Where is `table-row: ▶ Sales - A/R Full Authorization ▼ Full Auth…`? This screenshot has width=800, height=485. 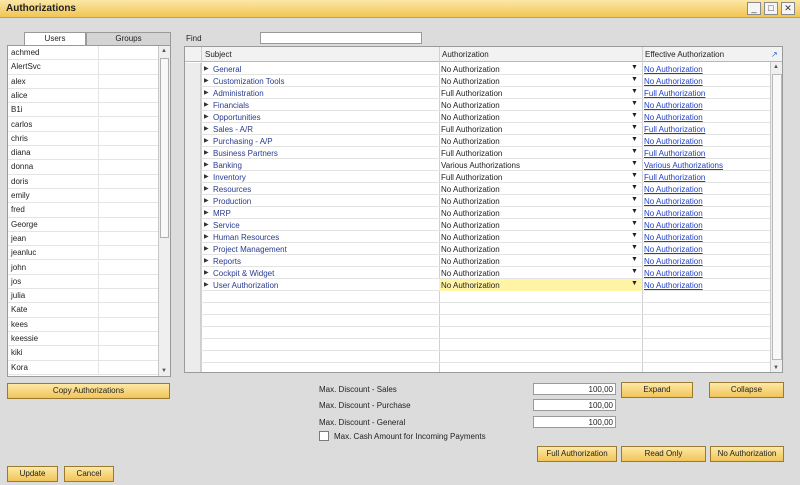 table-row: ▶ Sales - A/R Full Authorization ▼ Full Auth… is located at coordinates (477, 129).